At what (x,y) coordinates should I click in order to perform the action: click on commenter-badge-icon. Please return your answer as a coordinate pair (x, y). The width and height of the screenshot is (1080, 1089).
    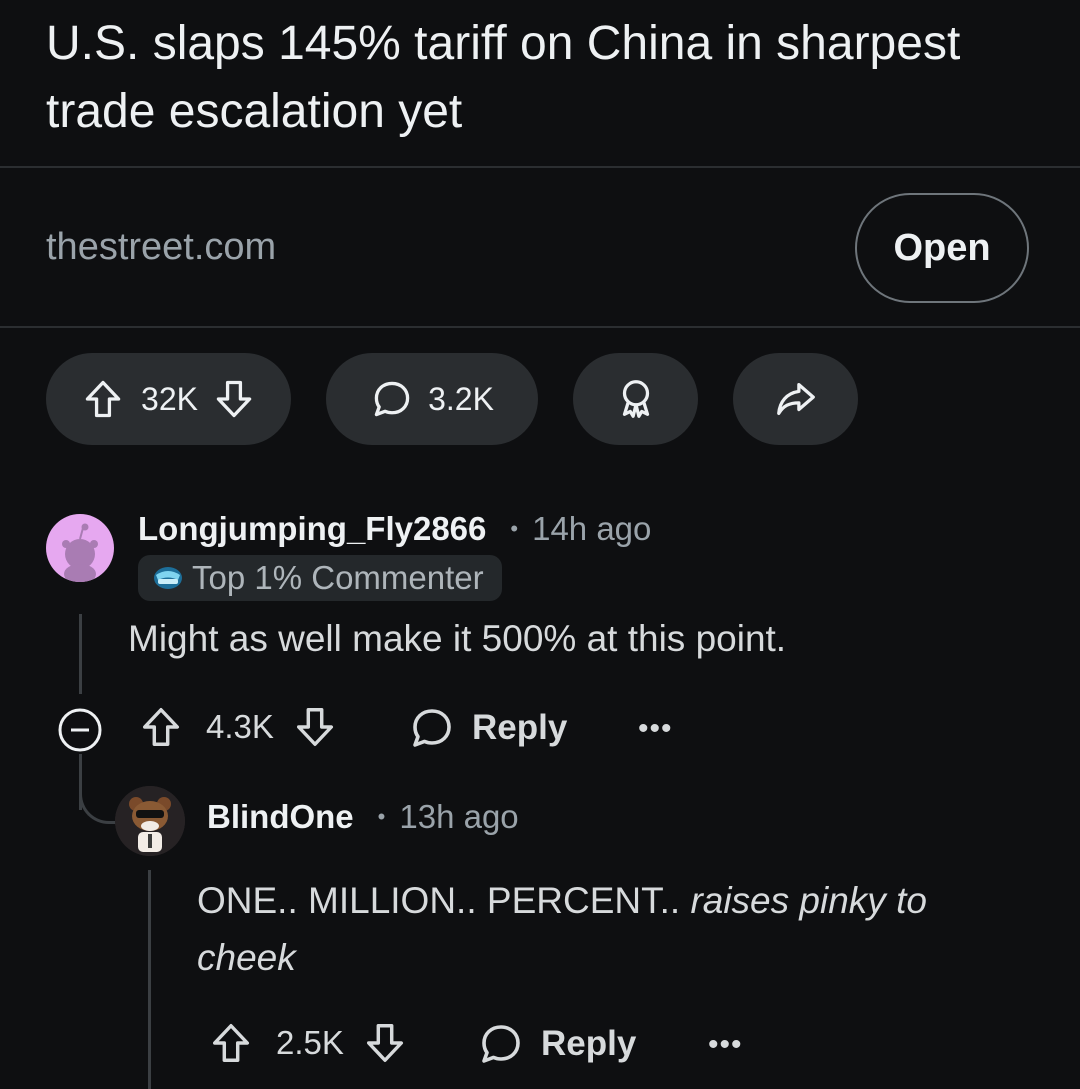
    Looking at the image, I should click on (168, 578).